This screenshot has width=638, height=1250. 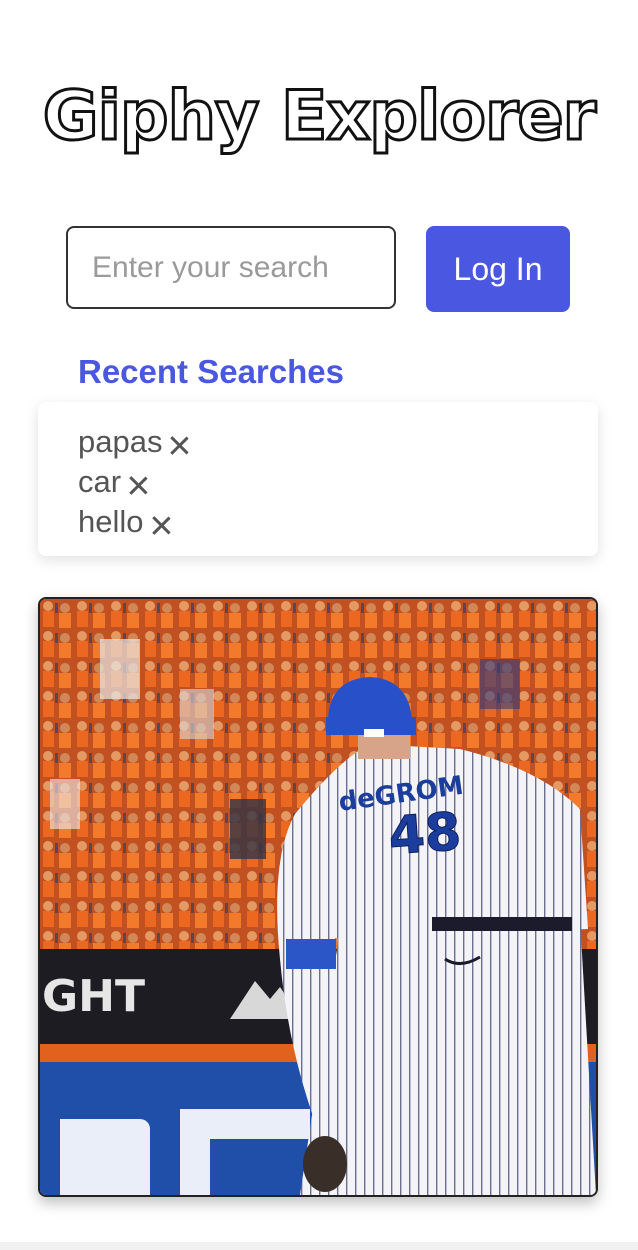 I want to click on recent-searches-list: papas car hello, so click(x=318, y=482).